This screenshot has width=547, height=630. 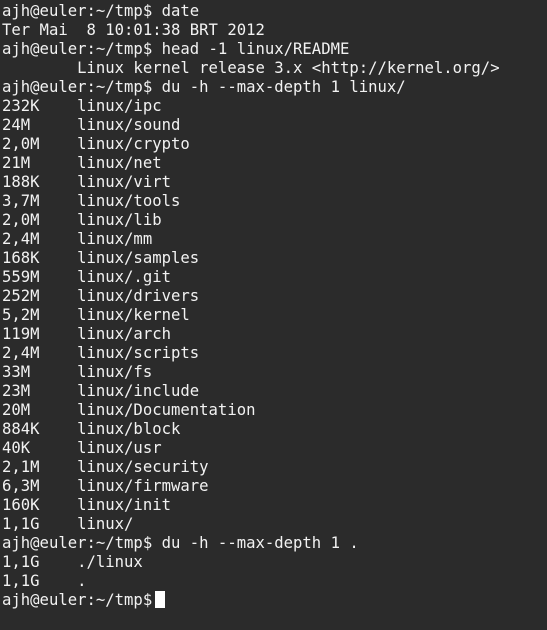 What do you see at coordinates (101, 11) in the screenshot?
I see `terminal-line: ajh@euler:~/tmp$ date` at bounding box center [101, 11].